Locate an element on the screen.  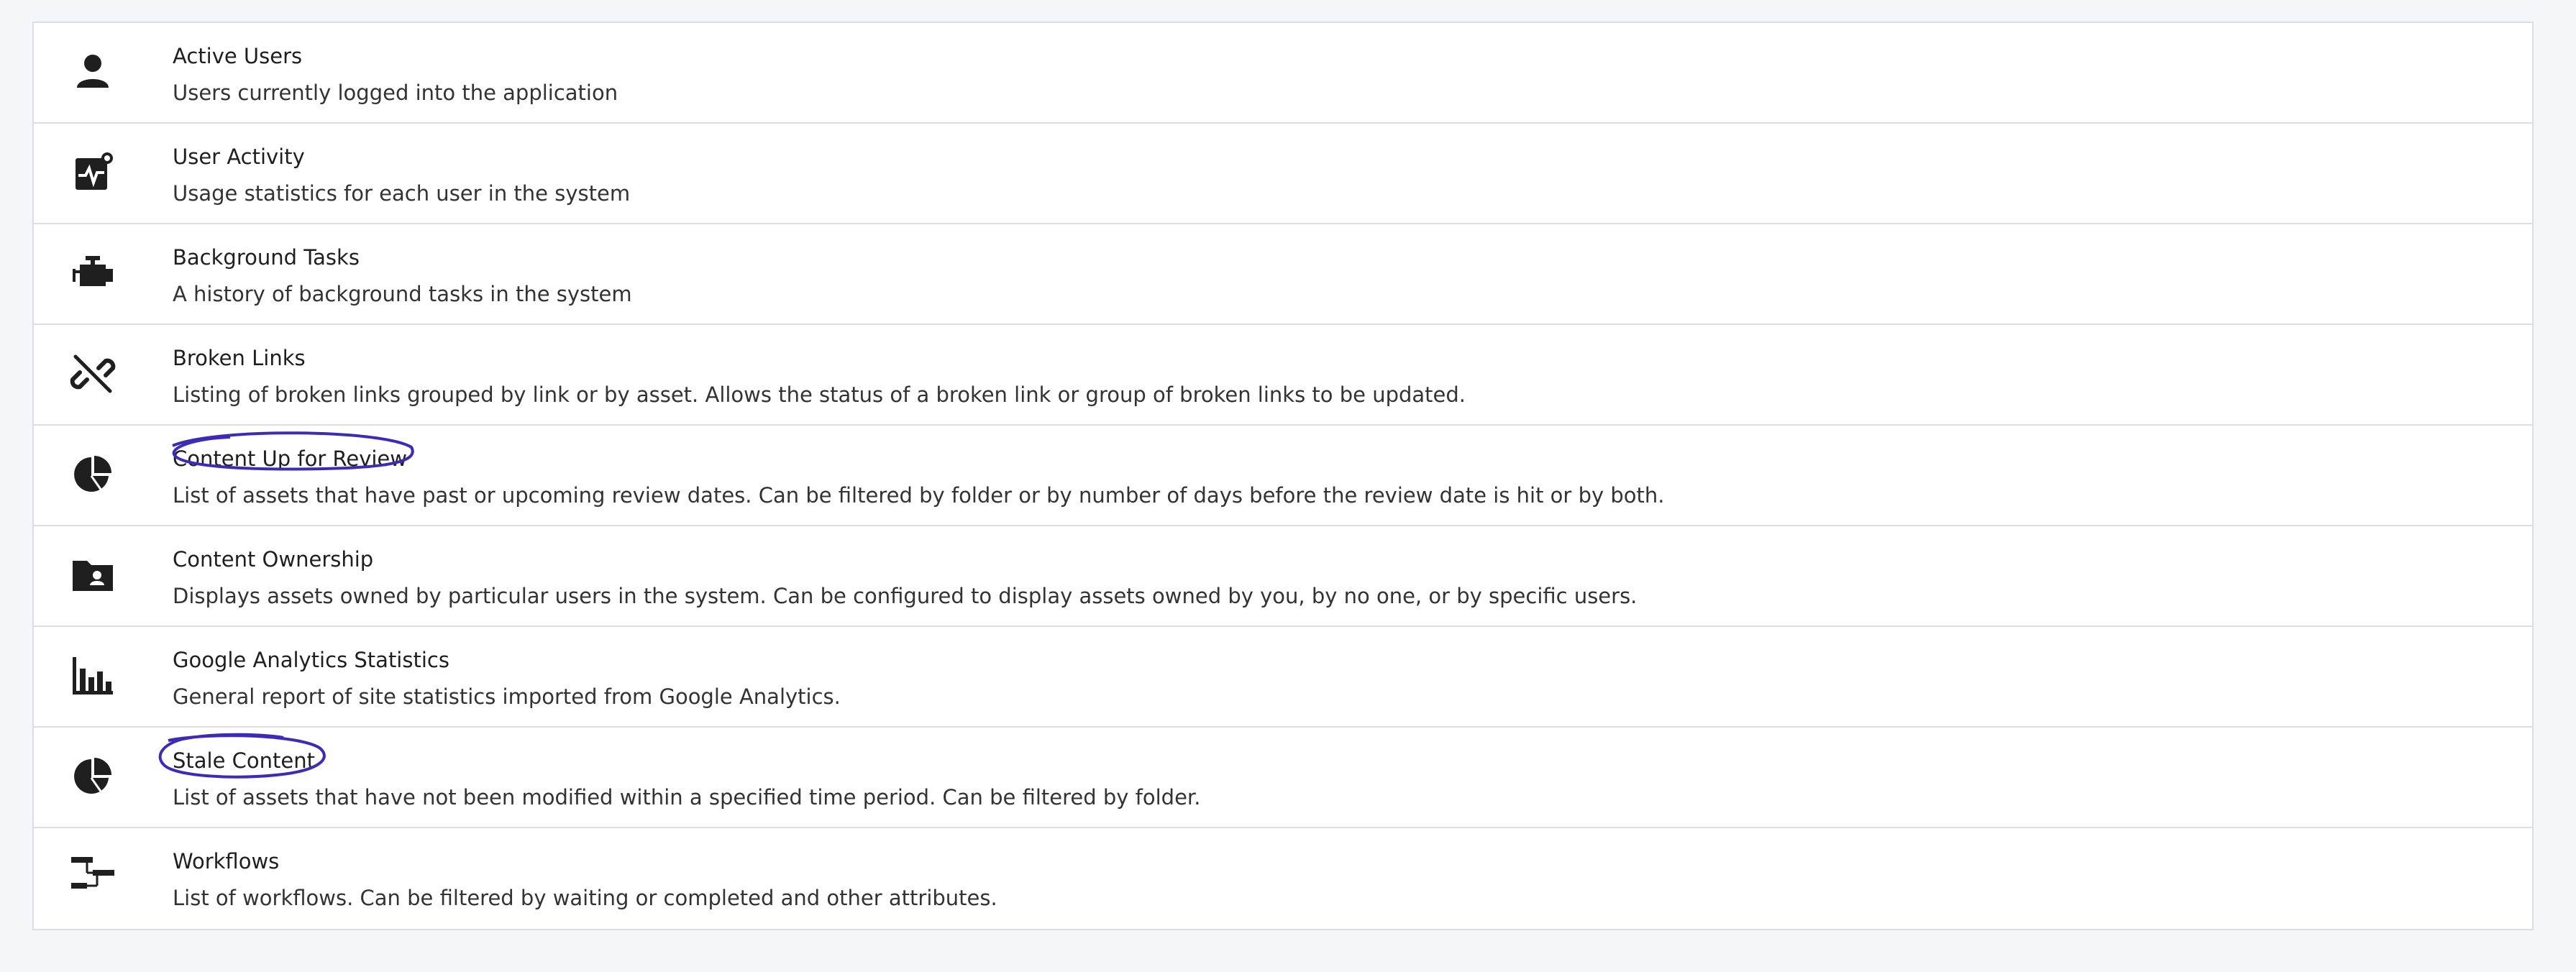
user-icon is located at coordinates (93, 72).